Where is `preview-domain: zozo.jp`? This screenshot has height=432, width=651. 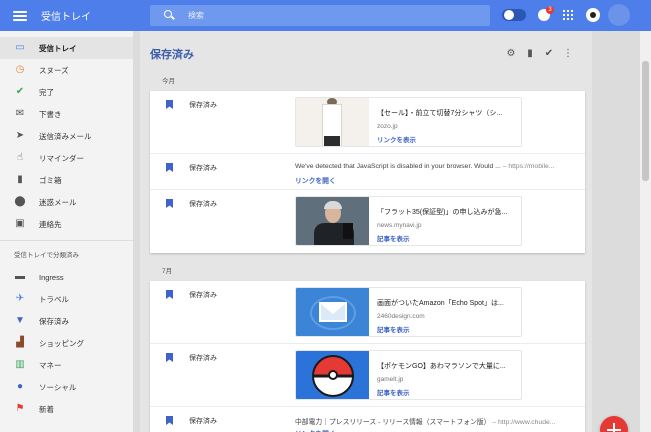
preview-domain: zozo.jp is located at coordinates (387, 126).